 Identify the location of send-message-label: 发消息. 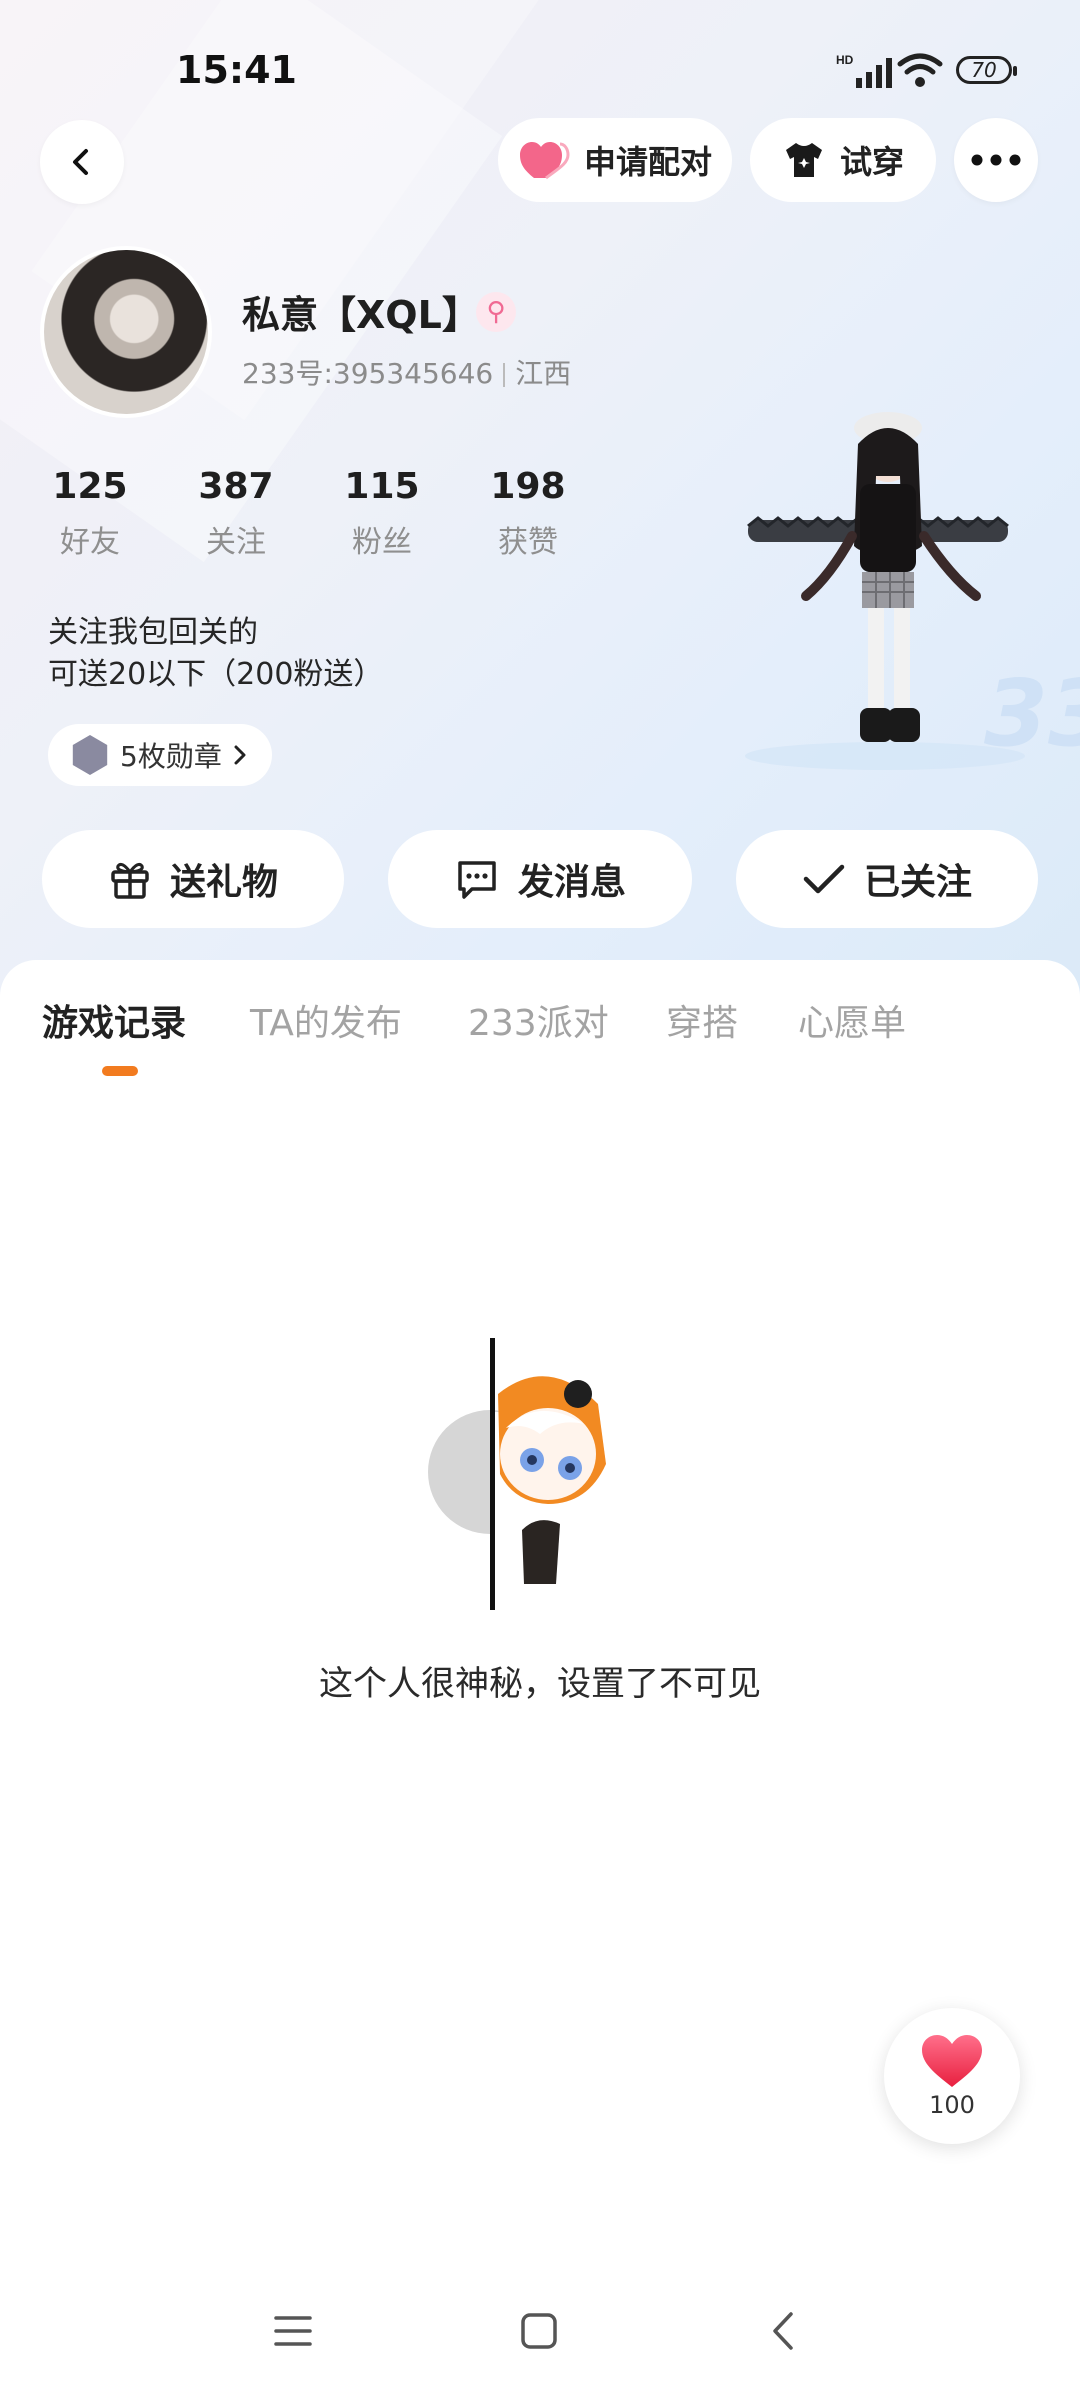
(571, 882).